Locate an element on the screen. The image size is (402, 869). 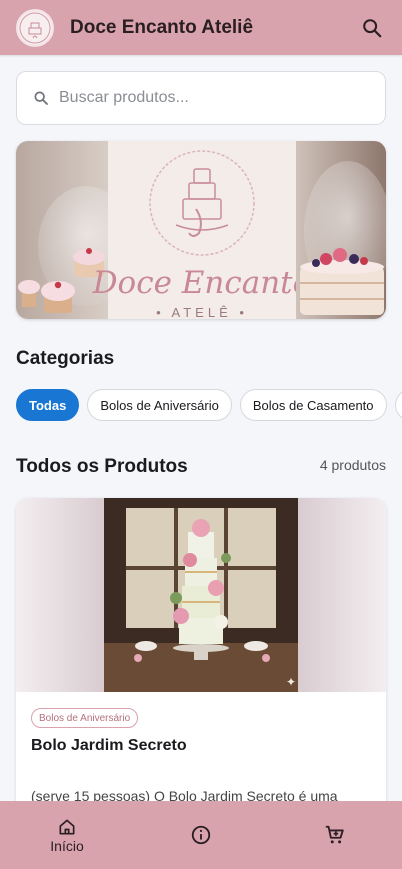
products-title: Todos os Produtos is located at coordinates (102, 466).